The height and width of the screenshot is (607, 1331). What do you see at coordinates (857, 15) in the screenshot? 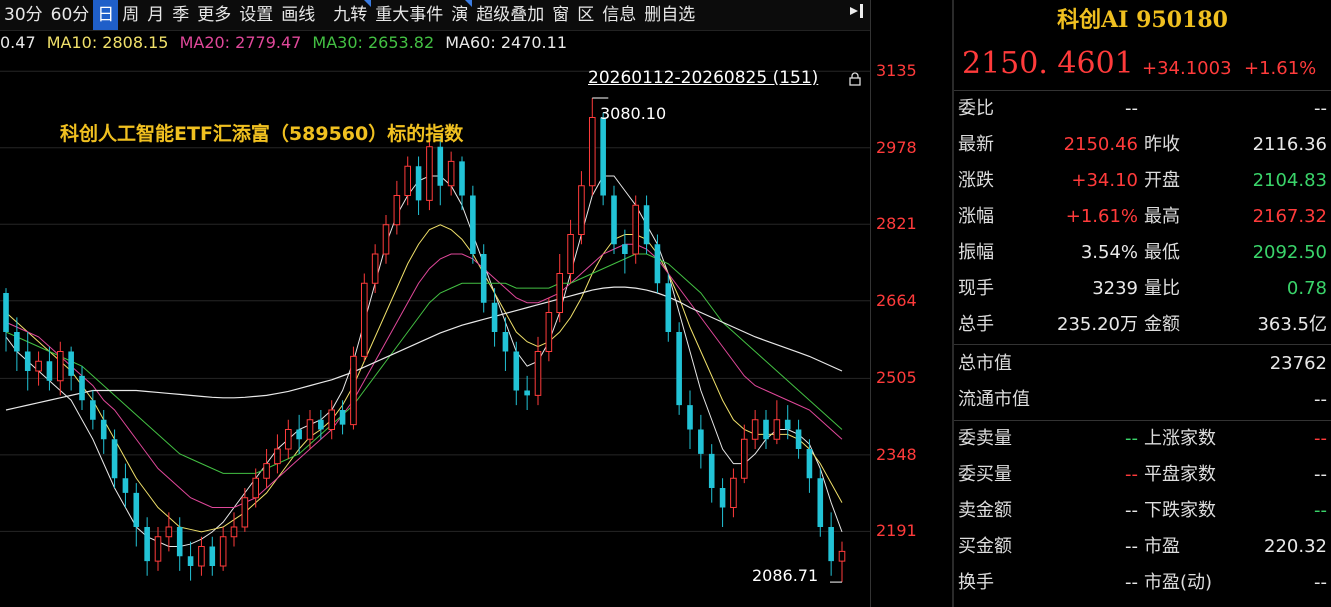
I see `collapse-icon` at bounding box center [857, 15].